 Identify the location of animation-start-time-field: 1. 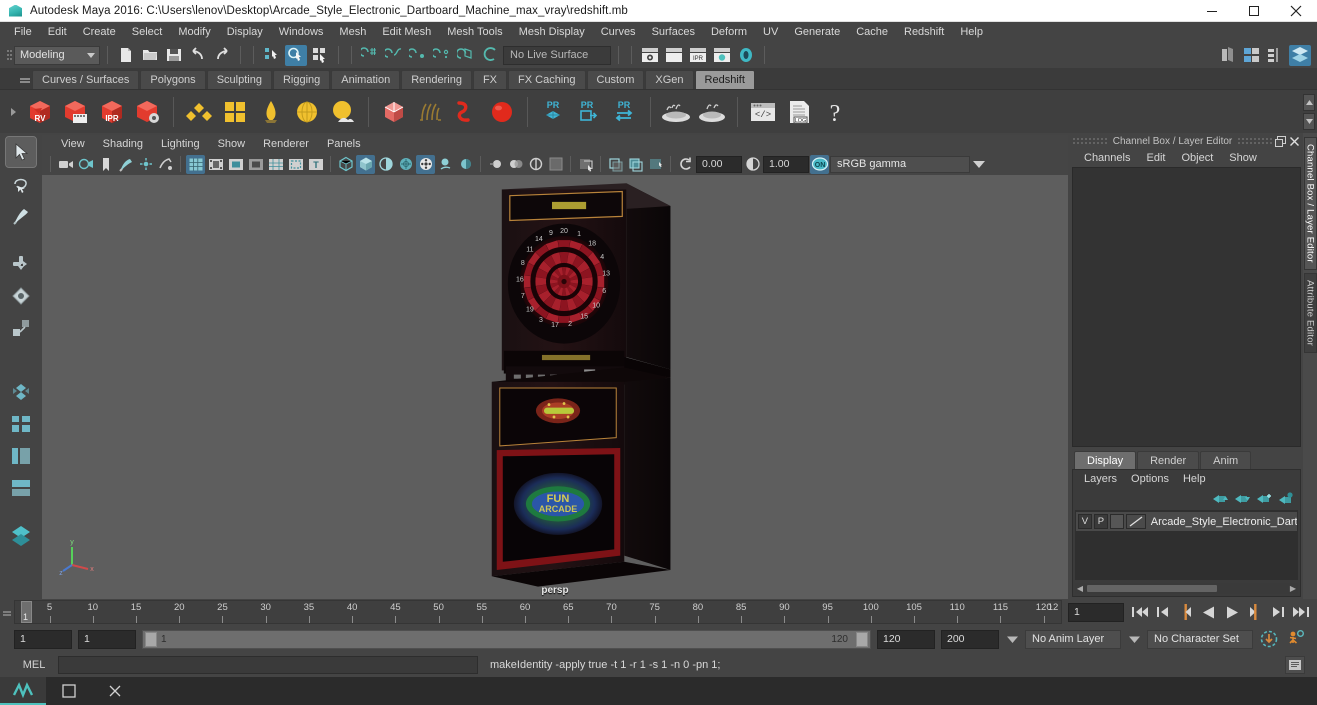
(43, 639).